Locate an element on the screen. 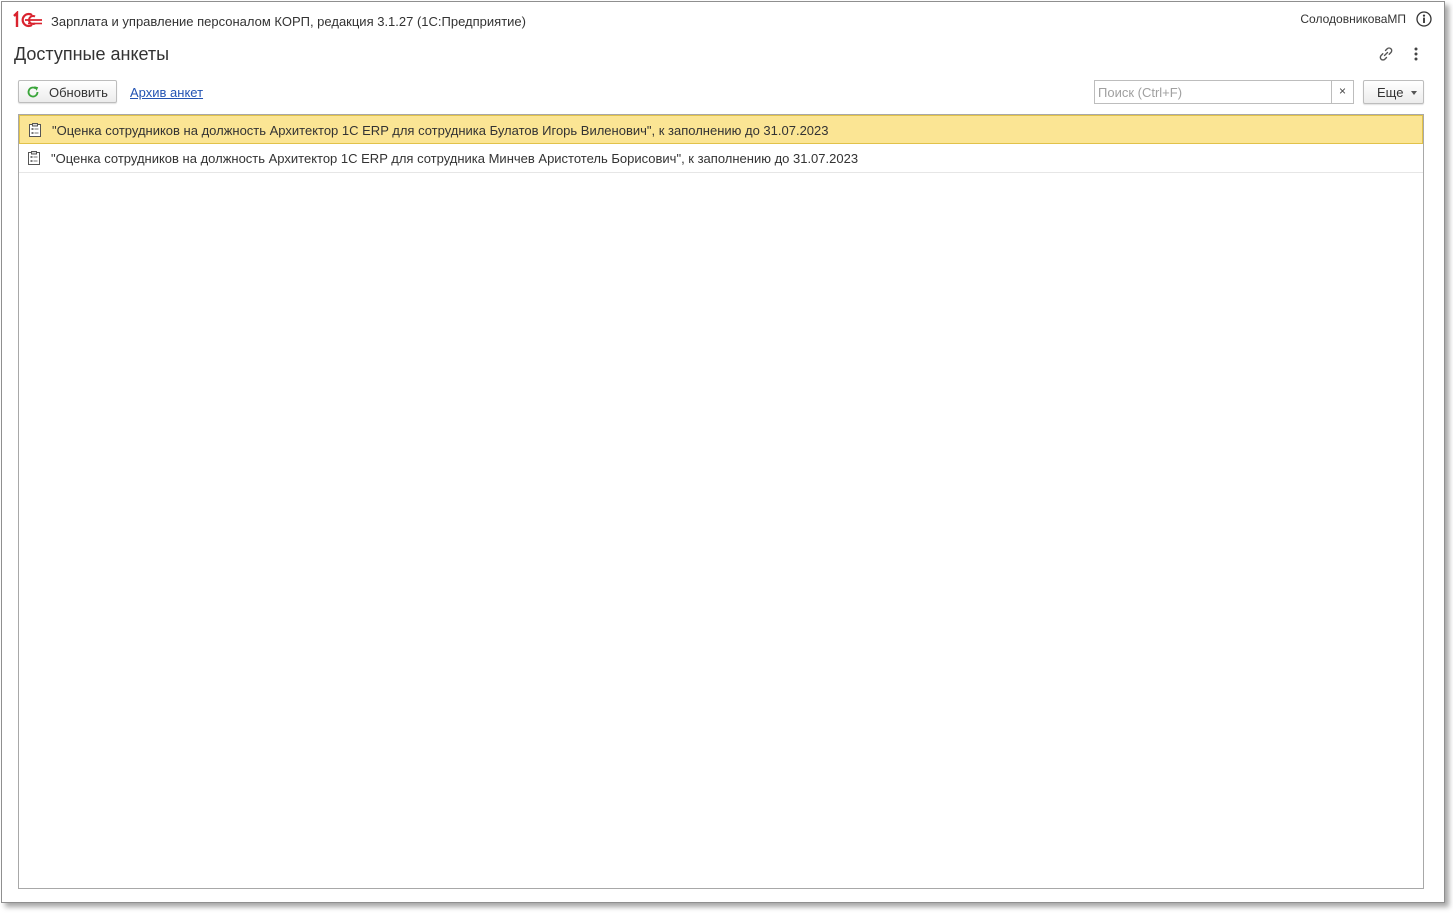 The height and width of the screenshot is (913, 1453). info-icon is located at coordinates (1424, 19).